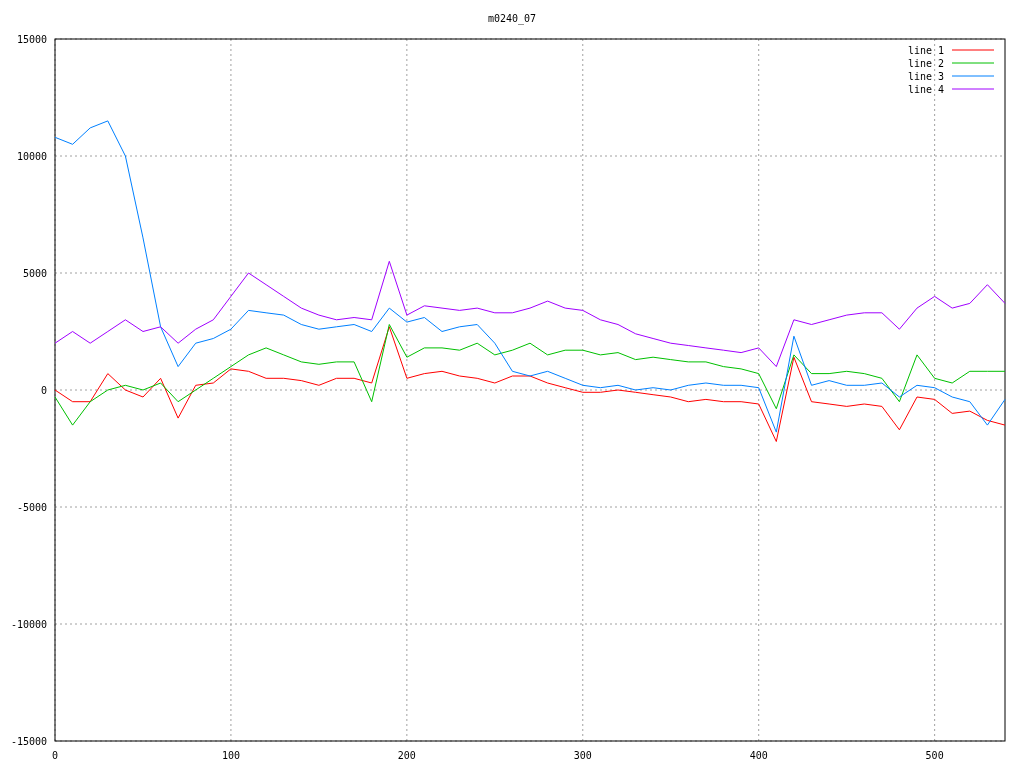  Describe the element at coordinates (925, 50) in the screenshot. I see `legend-label: line 1` at that location.